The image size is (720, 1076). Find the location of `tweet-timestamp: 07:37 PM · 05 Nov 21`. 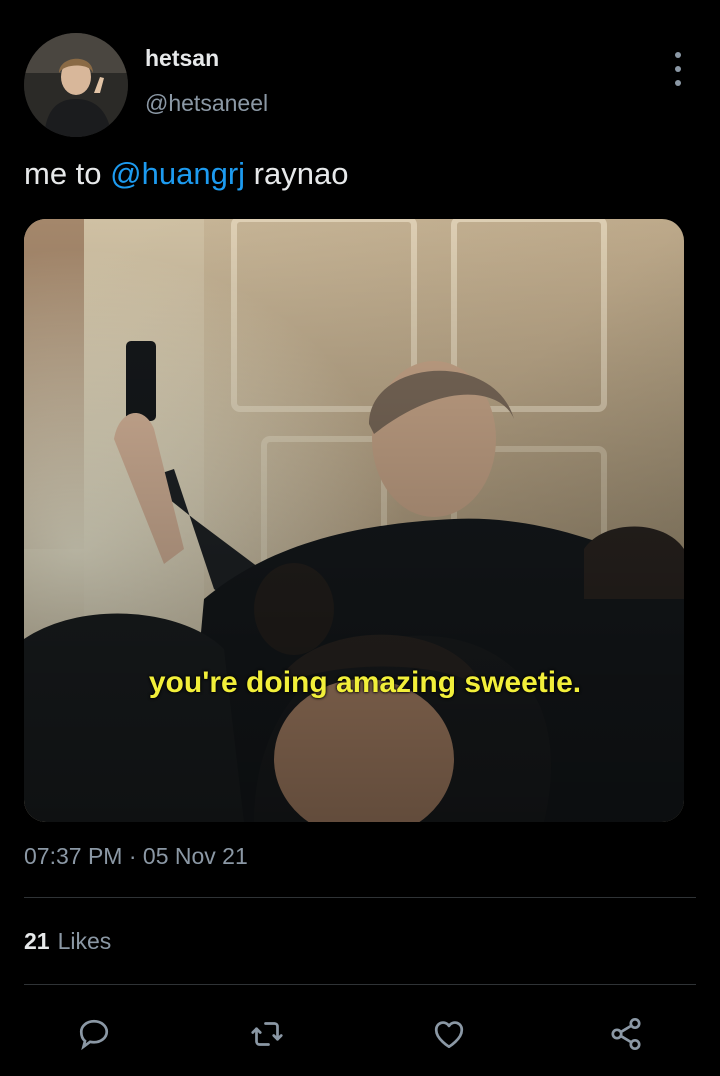

tweet-timestamp: 07:37 PM · 05 Nov 21 is located at coordinates (136, 856).